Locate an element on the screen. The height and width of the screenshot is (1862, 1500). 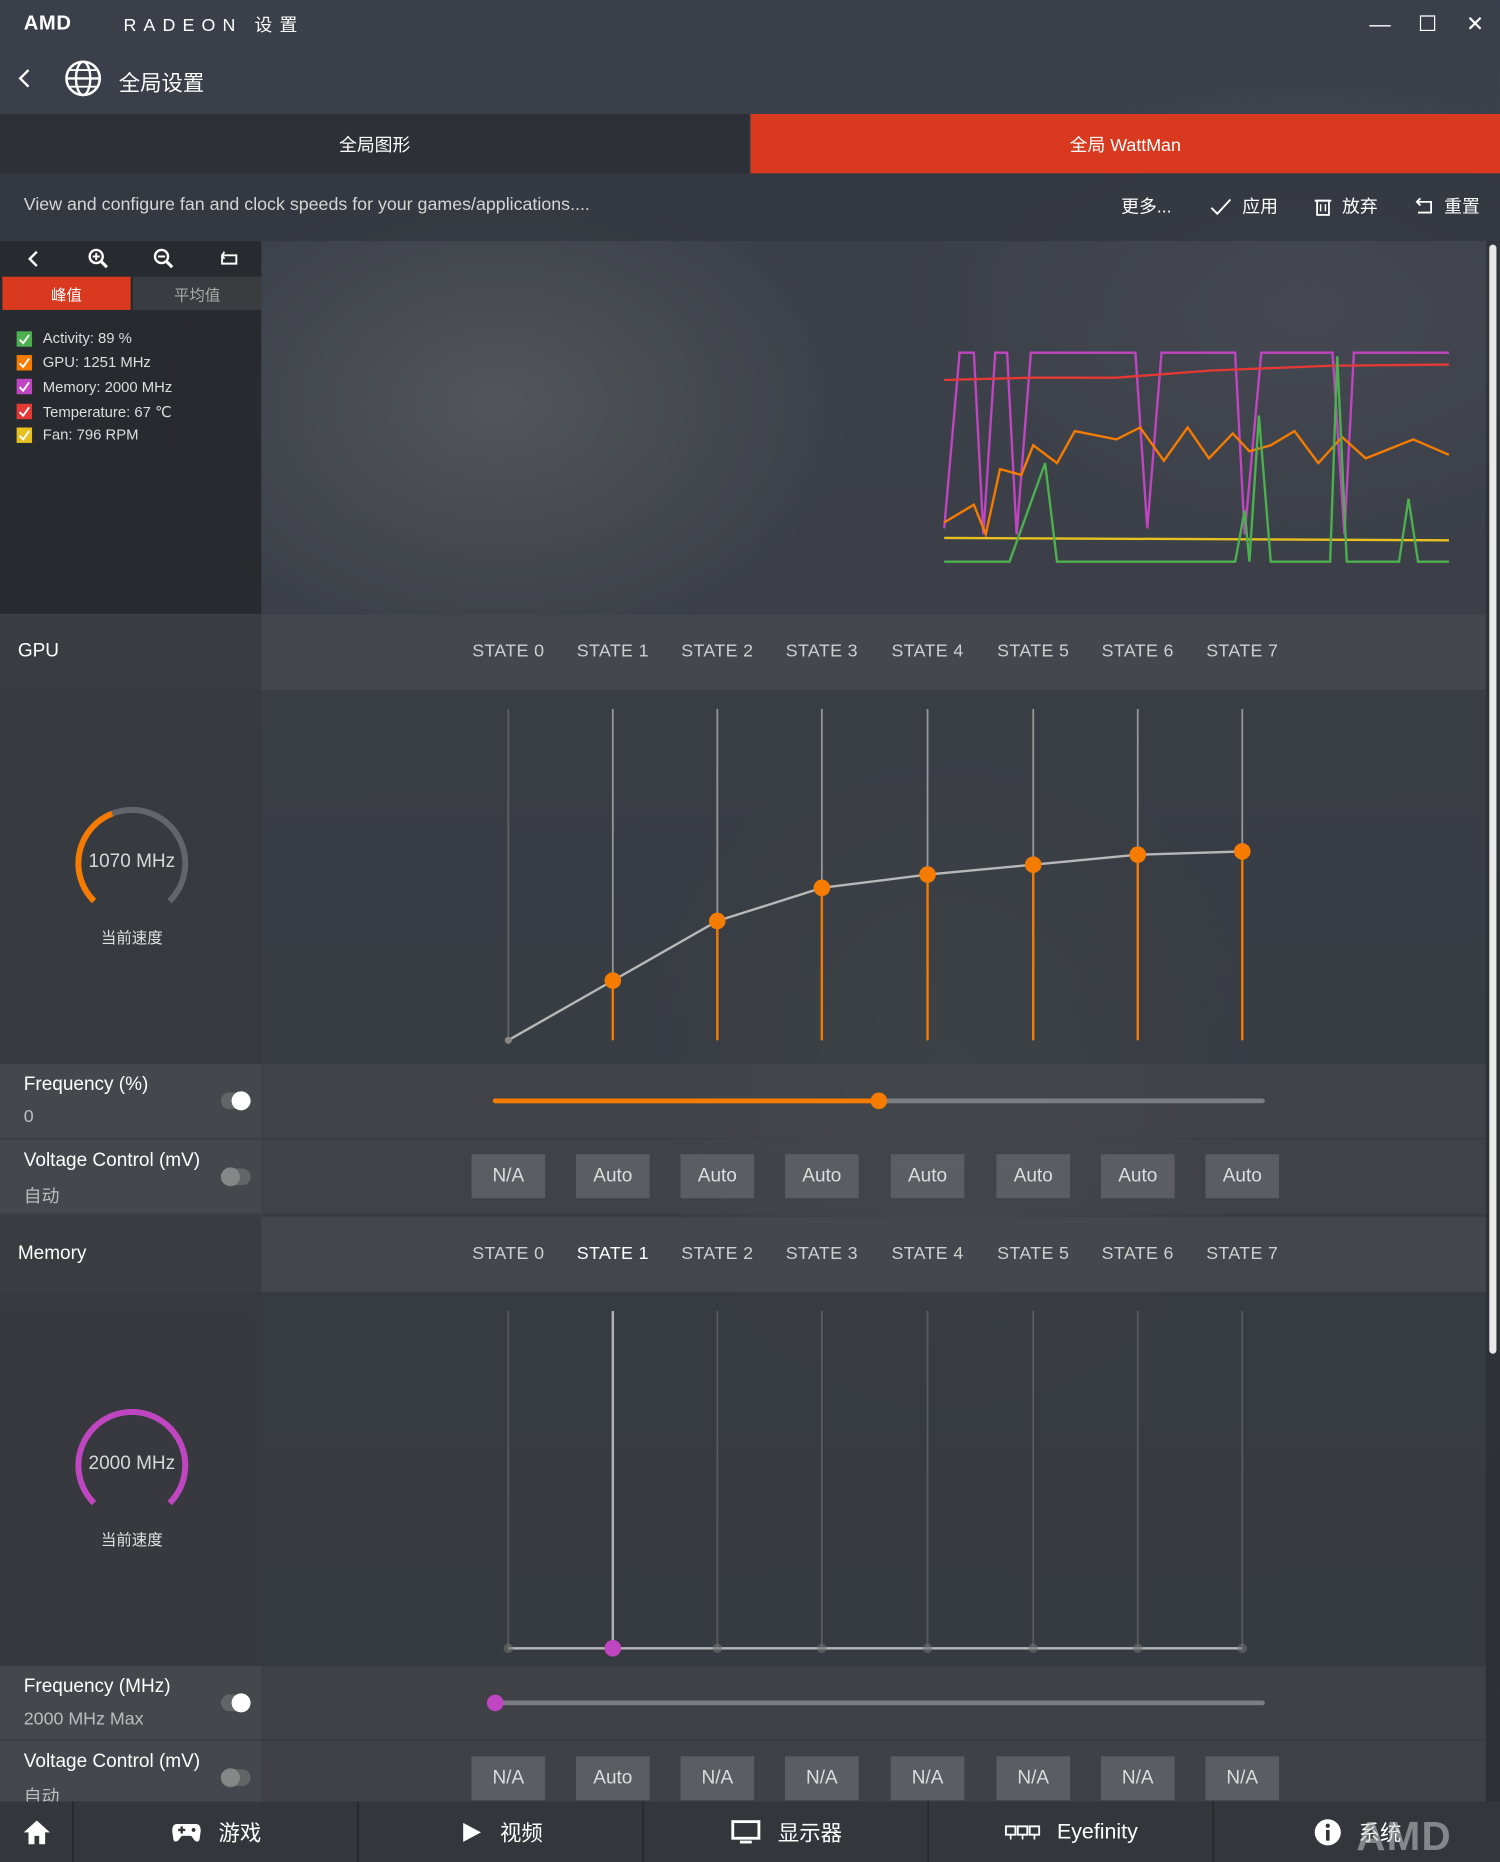
back-arrow-icon is located at coordinates (24, 79).